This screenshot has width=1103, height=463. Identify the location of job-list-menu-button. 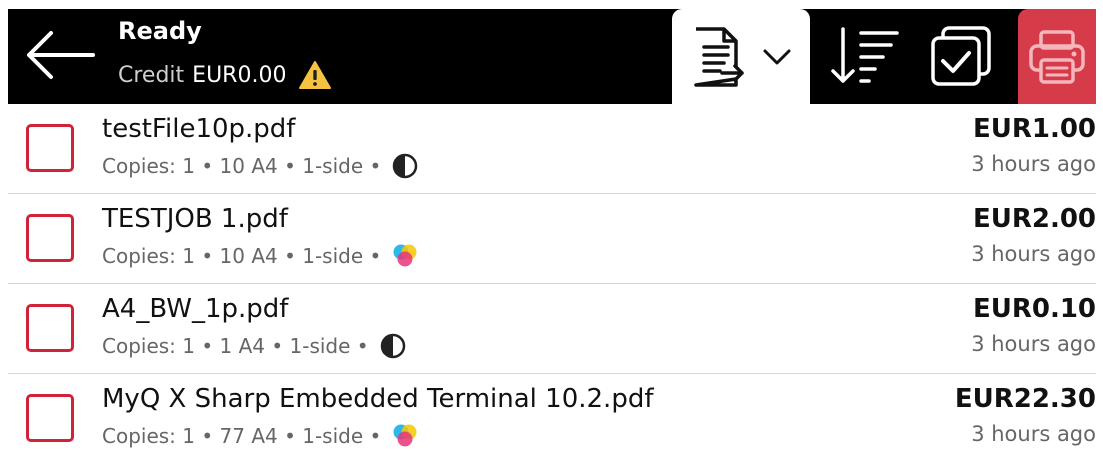
(741, 56).